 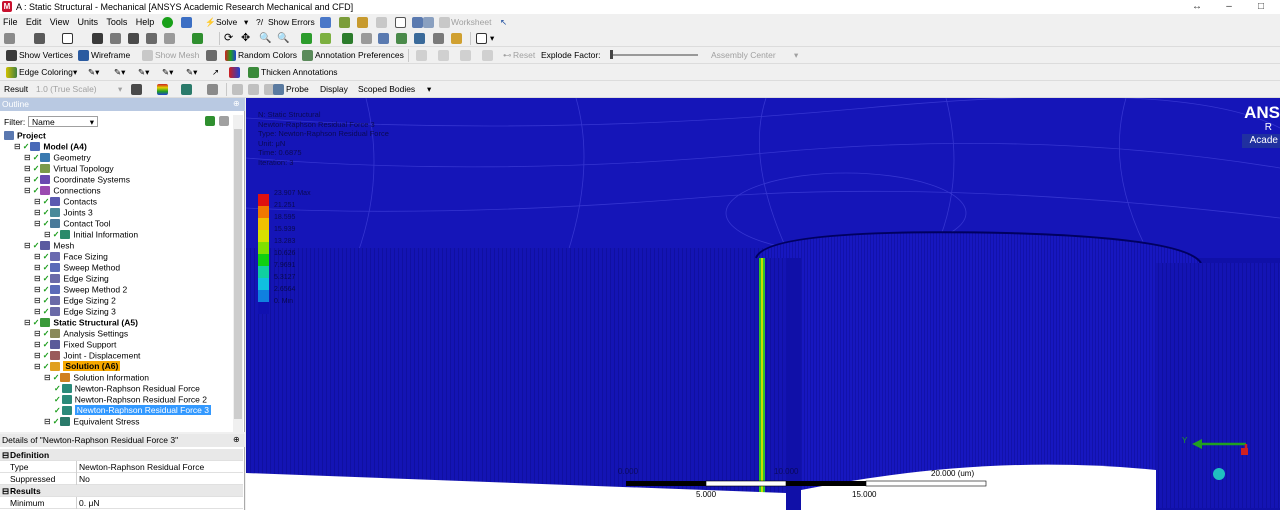 What do you see at coordinates (11, 72) in the screenshot?
I see `edge-coloring-icon` at bounding box center [11, 72].